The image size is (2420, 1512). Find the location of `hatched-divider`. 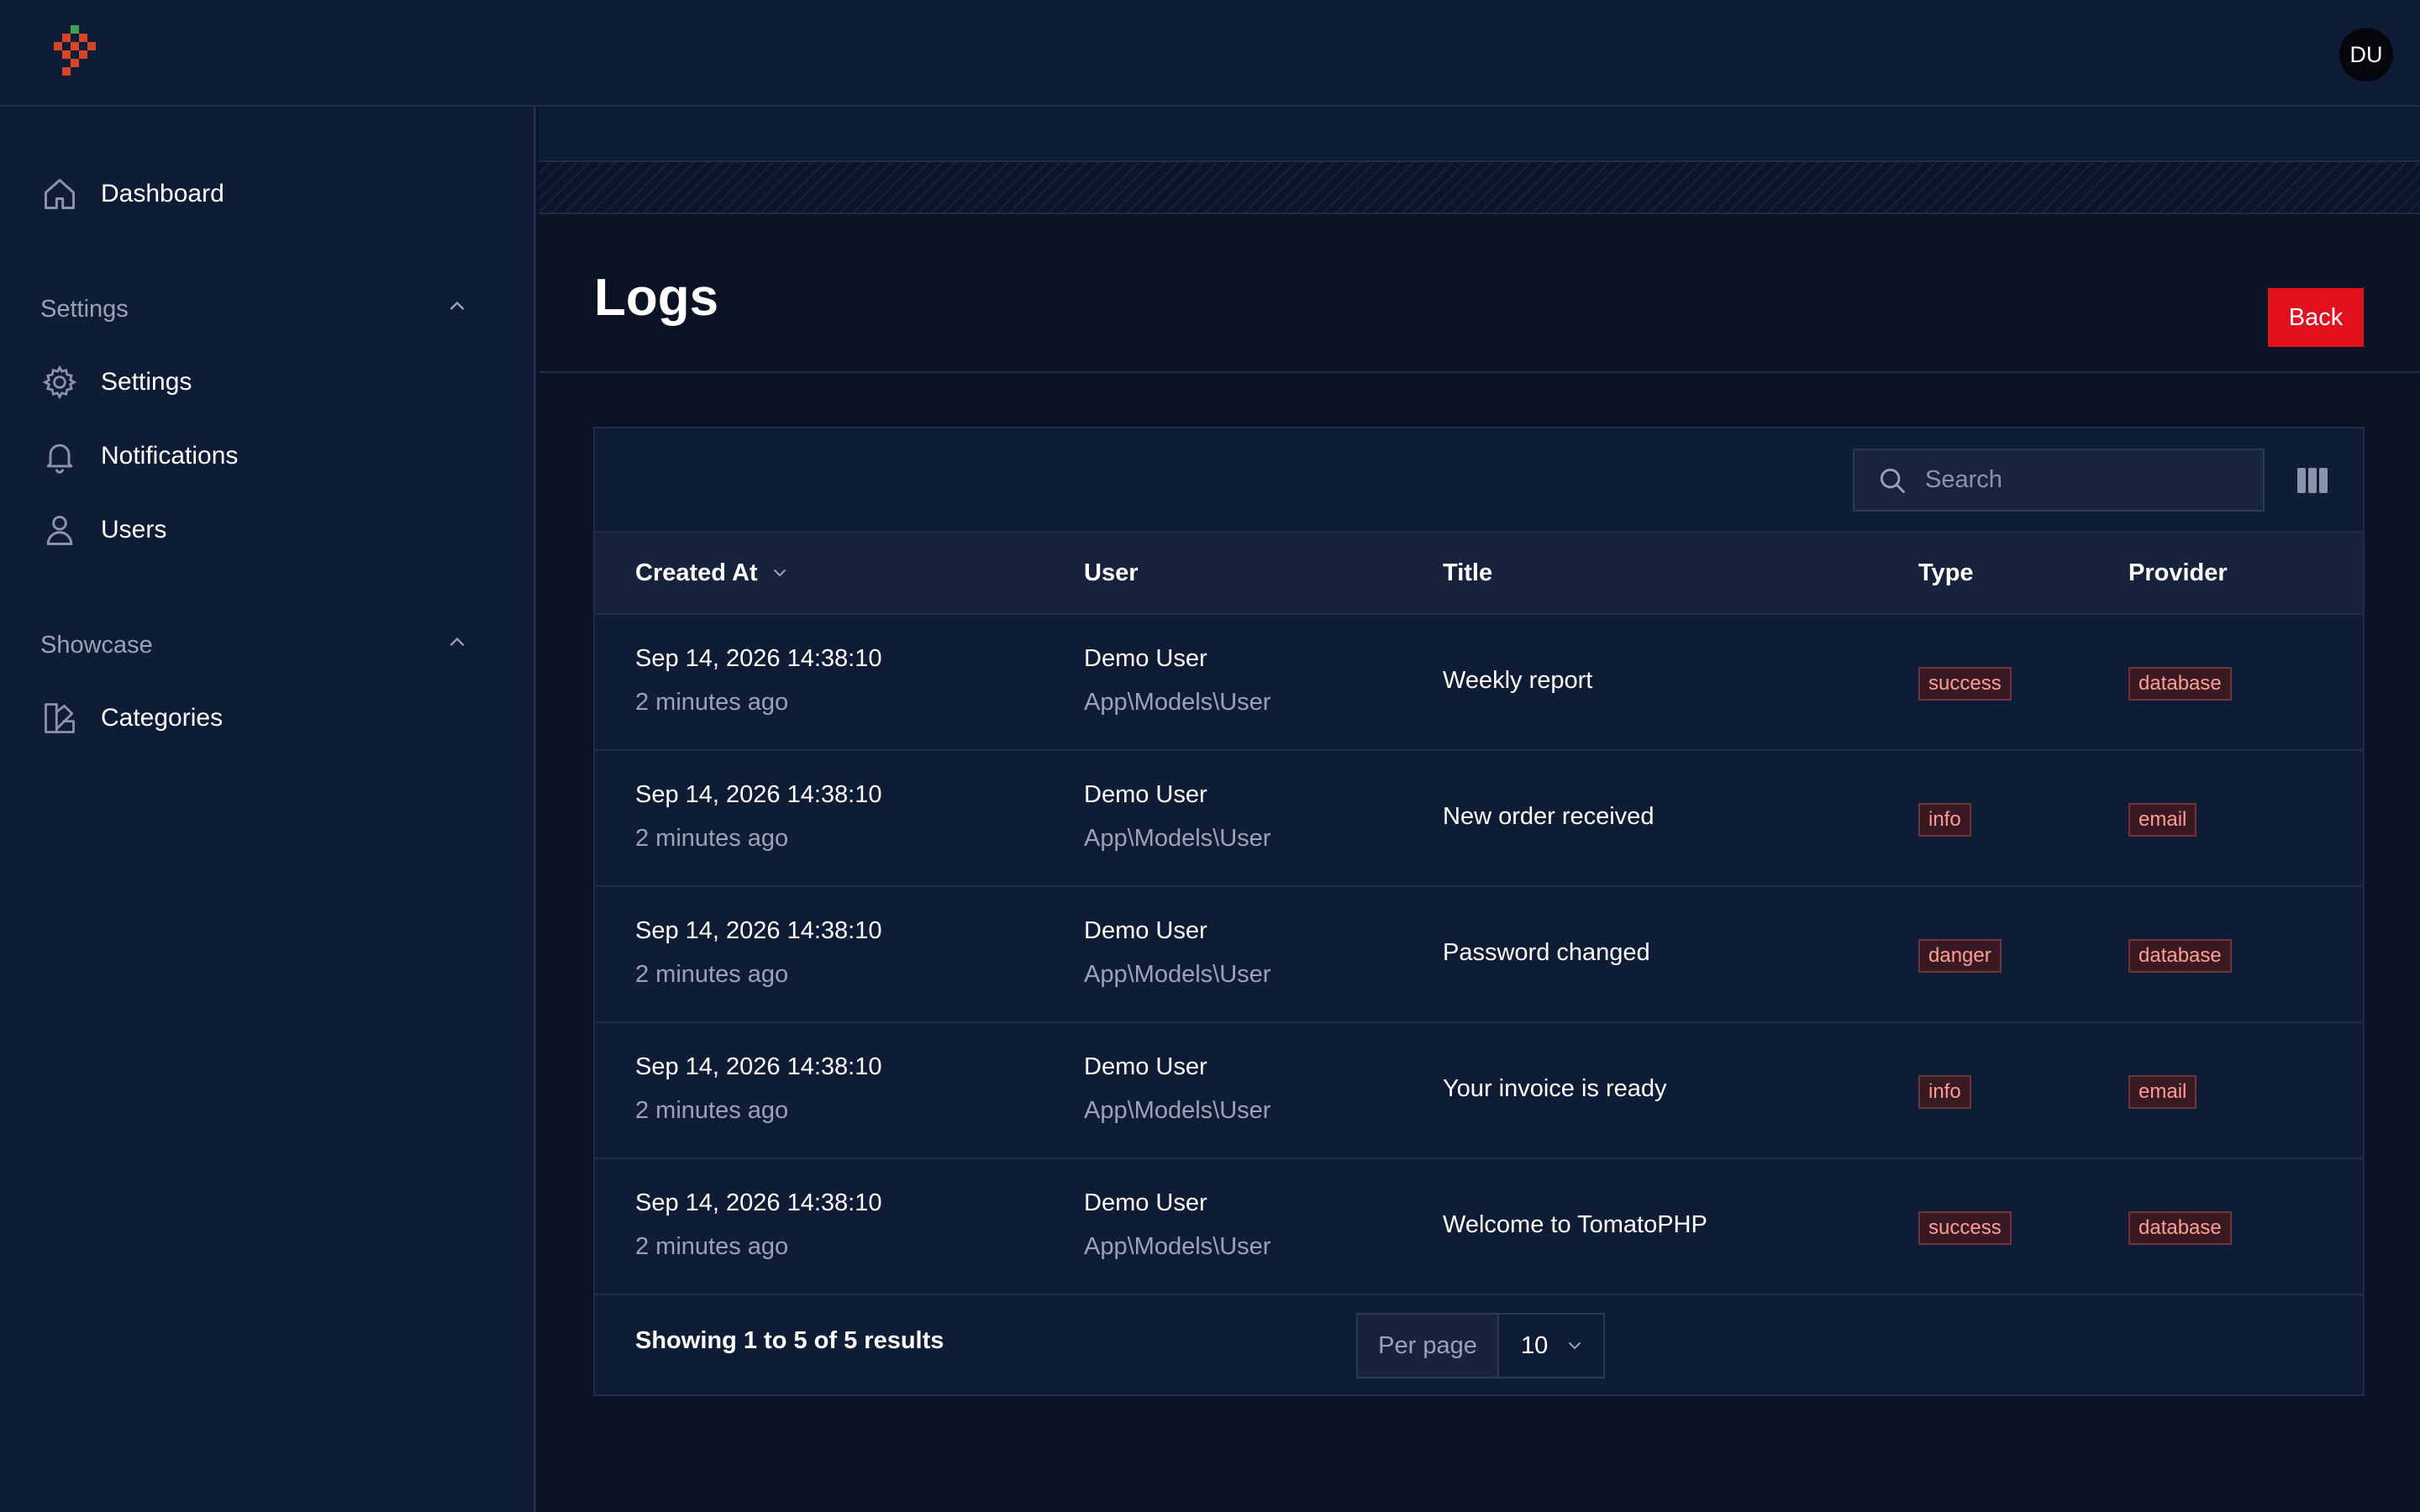

hatched-divider is located at coordinates (1479, 188).